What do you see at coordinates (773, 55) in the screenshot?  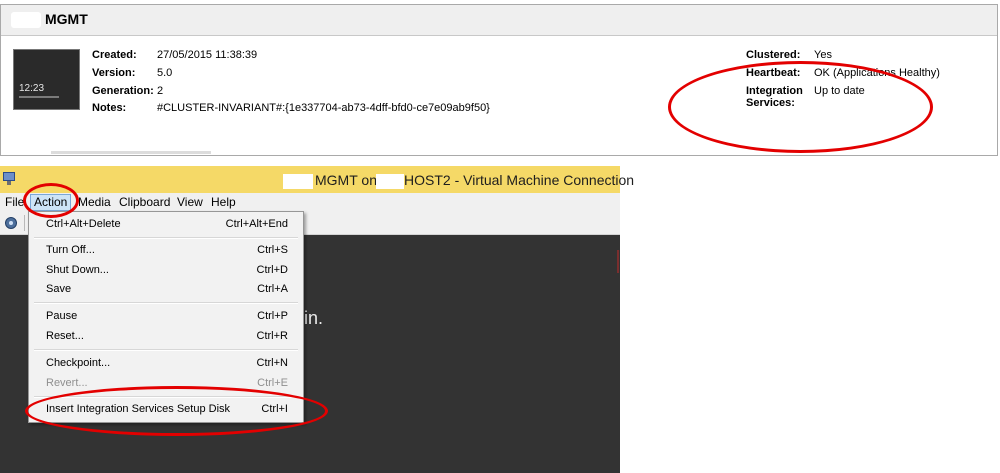 I see `clustered-label: Clustered:` at bounding box center [773, 55].